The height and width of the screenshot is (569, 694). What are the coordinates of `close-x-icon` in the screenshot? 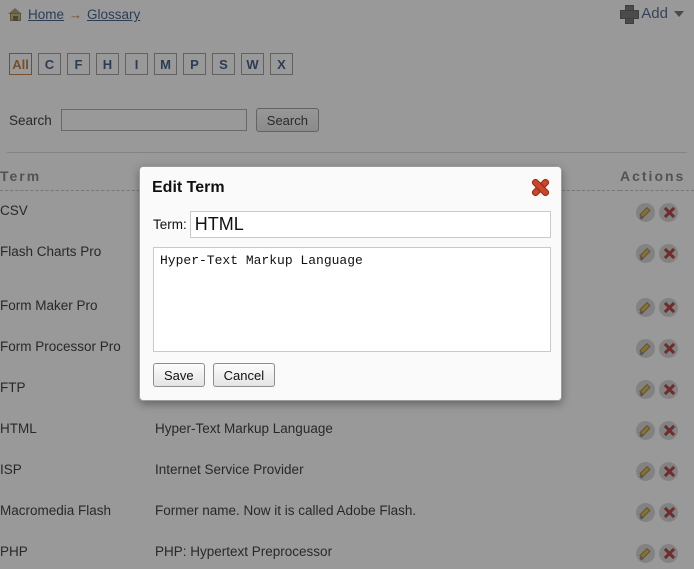 It's located at (540, 187).